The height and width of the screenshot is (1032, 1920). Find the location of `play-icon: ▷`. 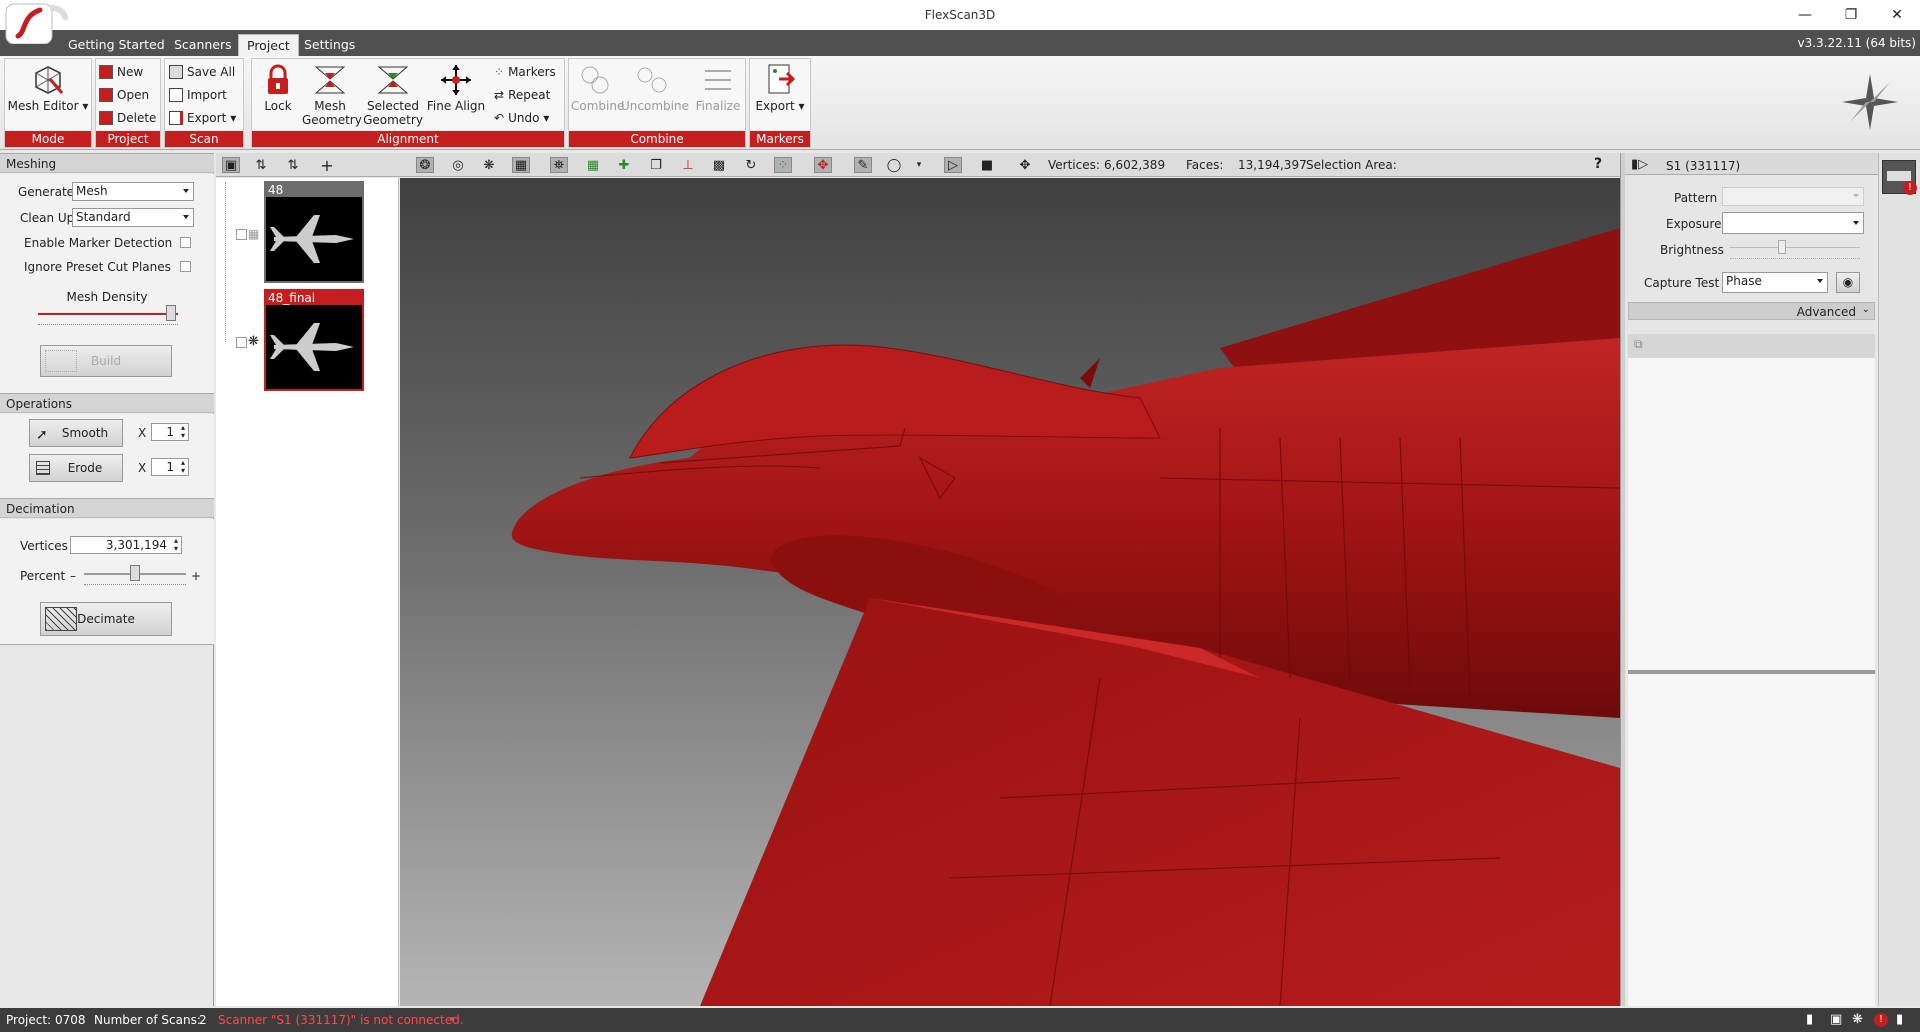

play-icon: ▷ is located at coordinates (953, 165).